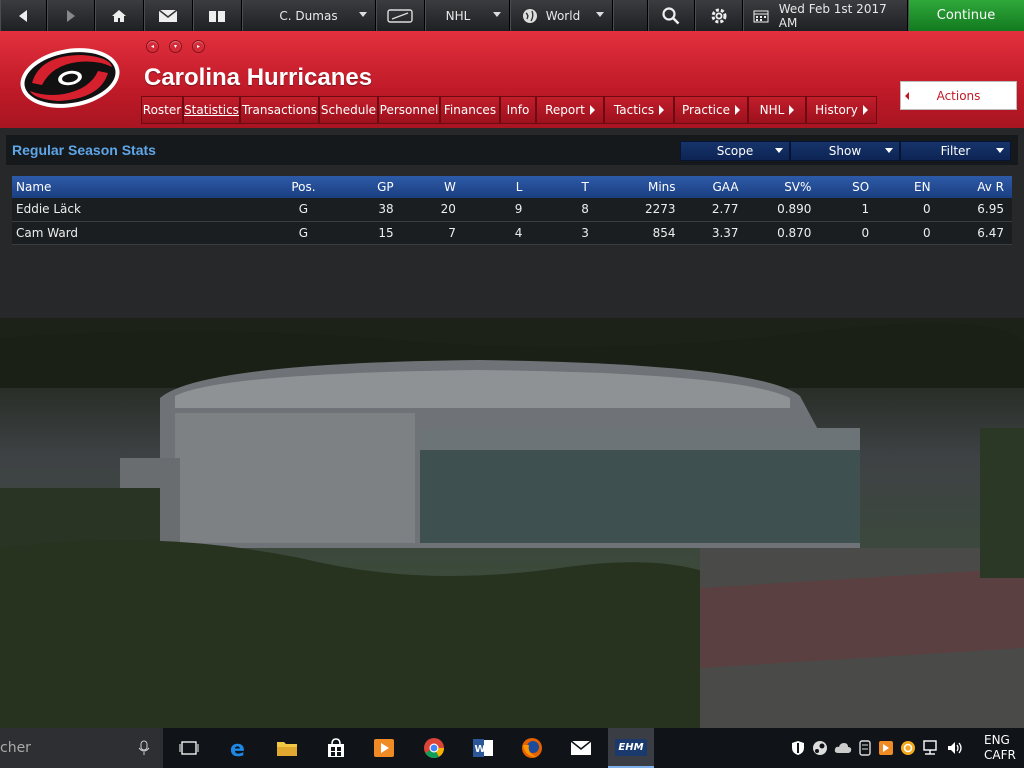 This screenshot has width=1024, height=768. I want to click on column-header: SO, so click(848, 187).